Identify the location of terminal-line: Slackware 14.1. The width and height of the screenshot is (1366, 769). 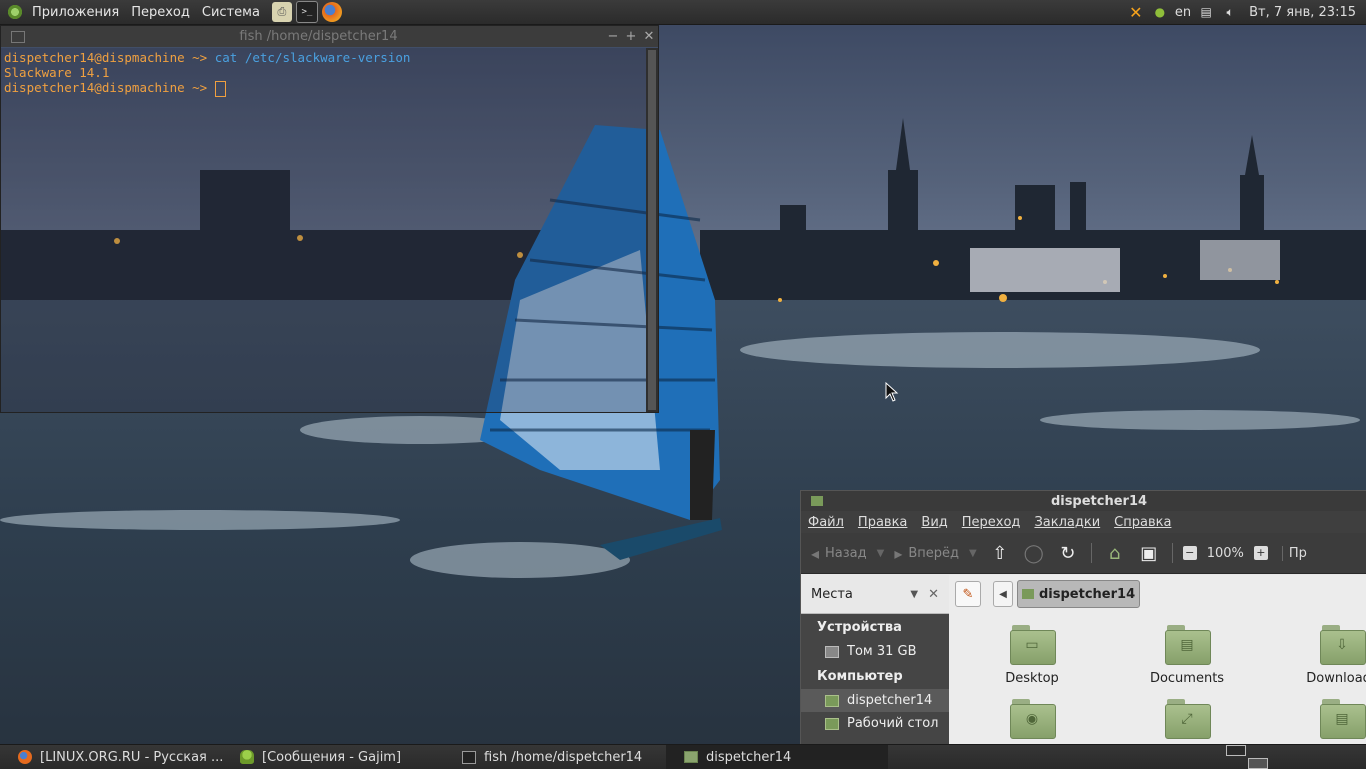
(323, 72).